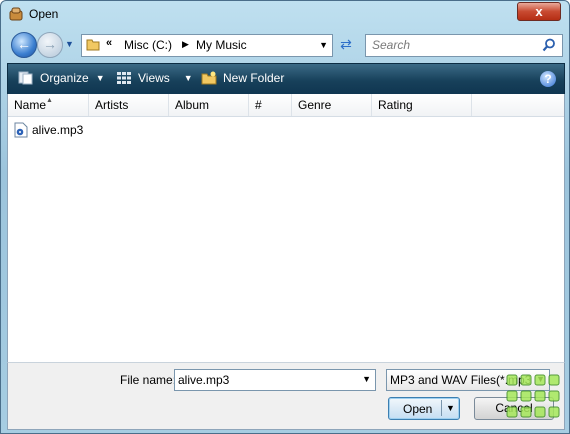 The image size is (570, 434). I want to click on organize-dropdown-icon: ▼, so click(100, 78).